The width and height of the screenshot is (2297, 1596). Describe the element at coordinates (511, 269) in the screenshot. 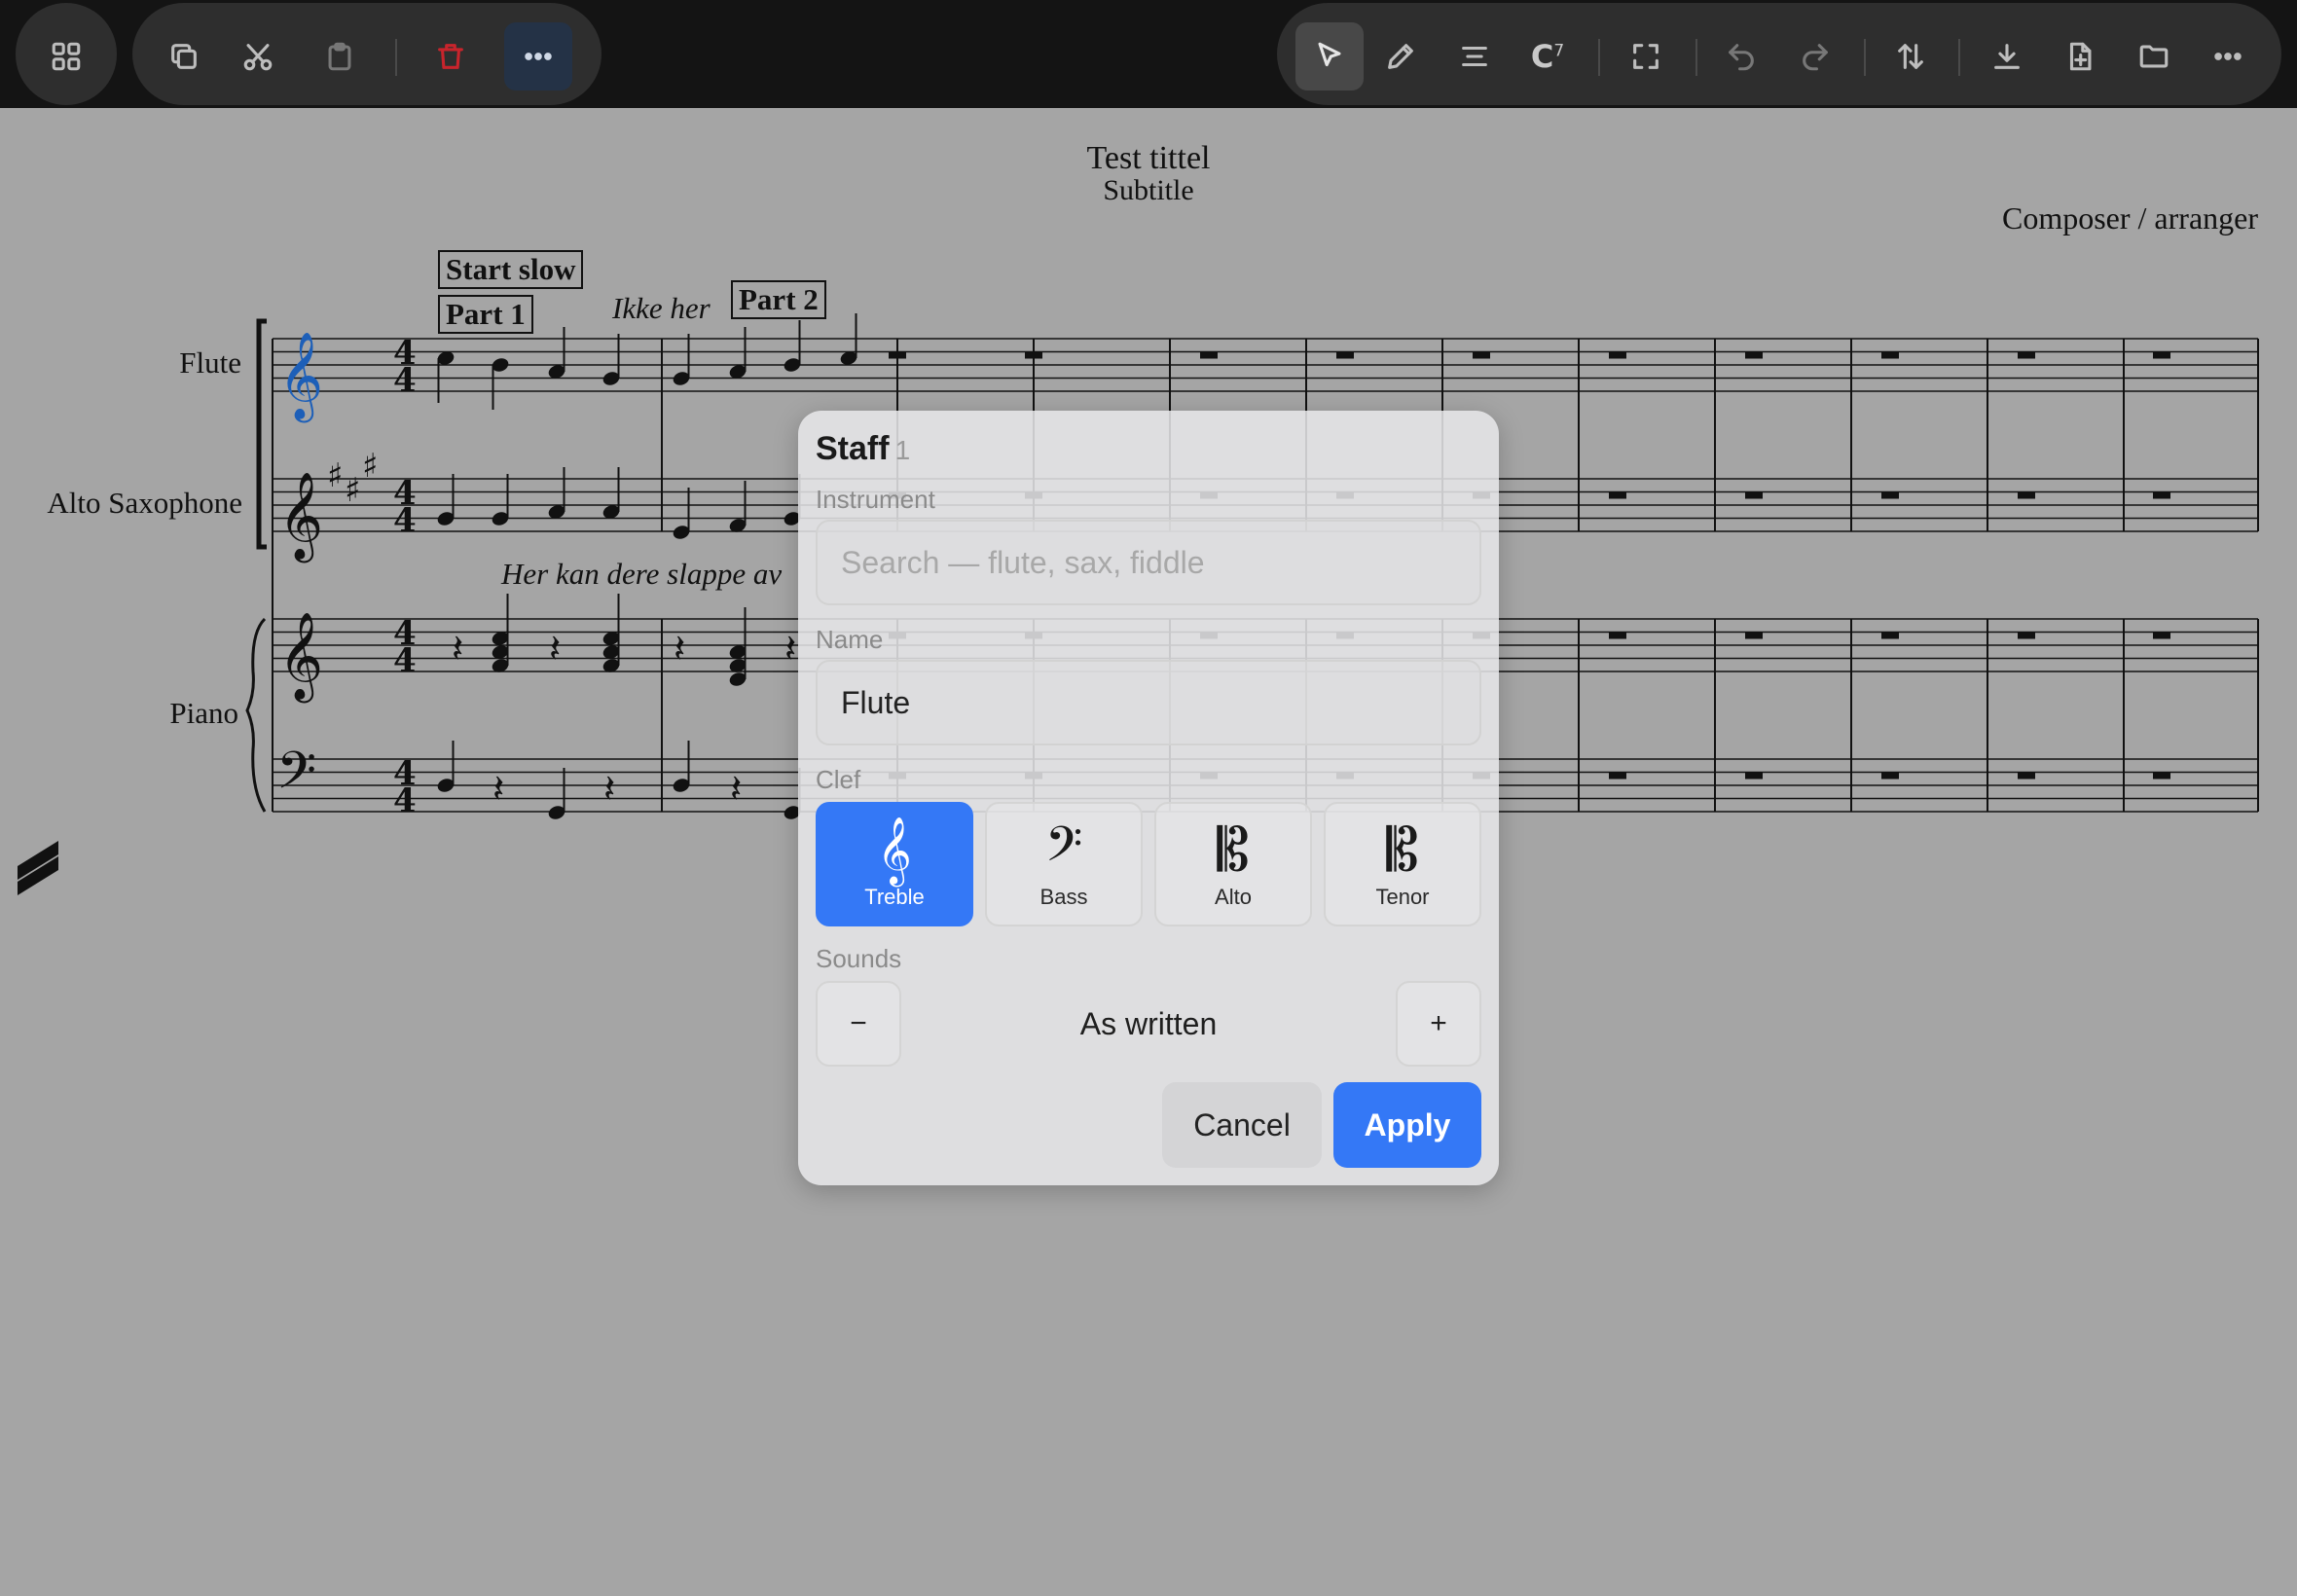

I see `rehearsal-mark: Start slow` at that location.